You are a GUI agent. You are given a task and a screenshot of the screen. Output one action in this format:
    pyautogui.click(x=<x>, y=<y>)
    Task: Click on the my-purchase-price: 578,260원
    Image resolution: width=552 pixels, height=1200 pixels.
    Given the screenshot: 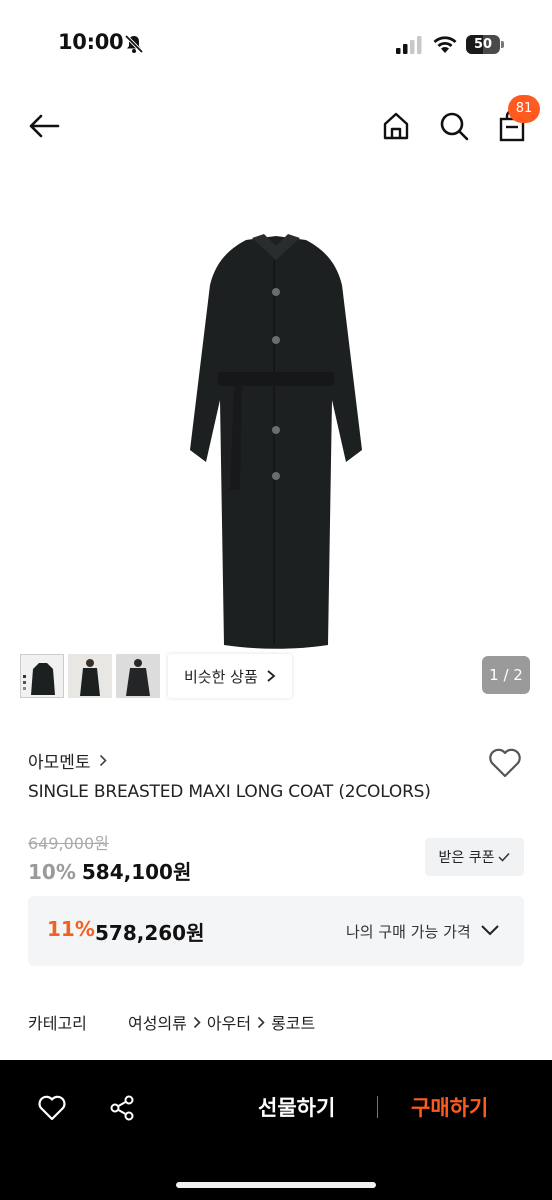 What is the action you would take?
    pyautogui.click(x=150, y=933)
    